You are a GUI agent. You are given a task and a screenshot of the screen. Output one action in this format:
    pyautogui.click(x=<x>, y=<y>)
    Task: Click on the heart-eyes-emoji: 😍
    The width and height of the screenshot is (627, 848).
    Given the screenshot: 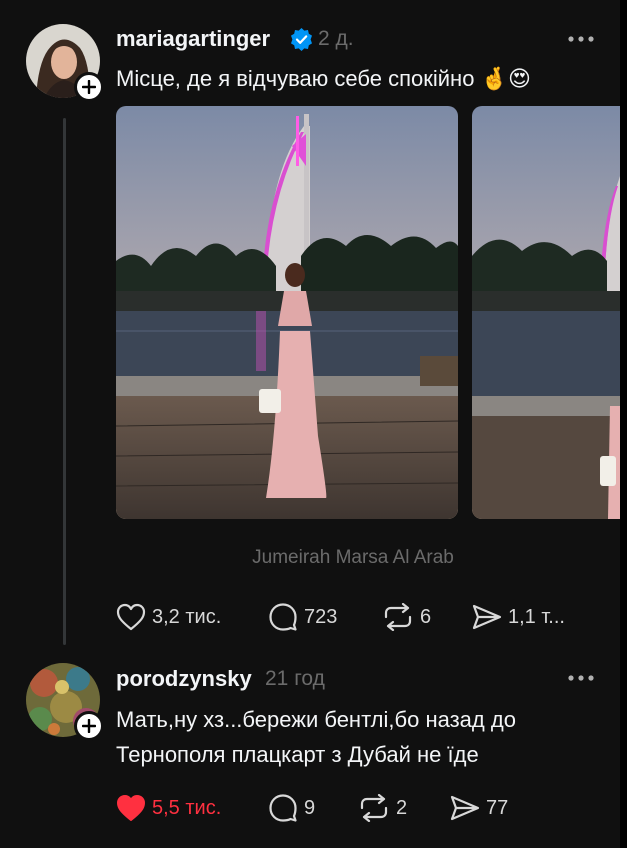 What is the action you would take?
    pyautogui.click(x=519, y=78)
    